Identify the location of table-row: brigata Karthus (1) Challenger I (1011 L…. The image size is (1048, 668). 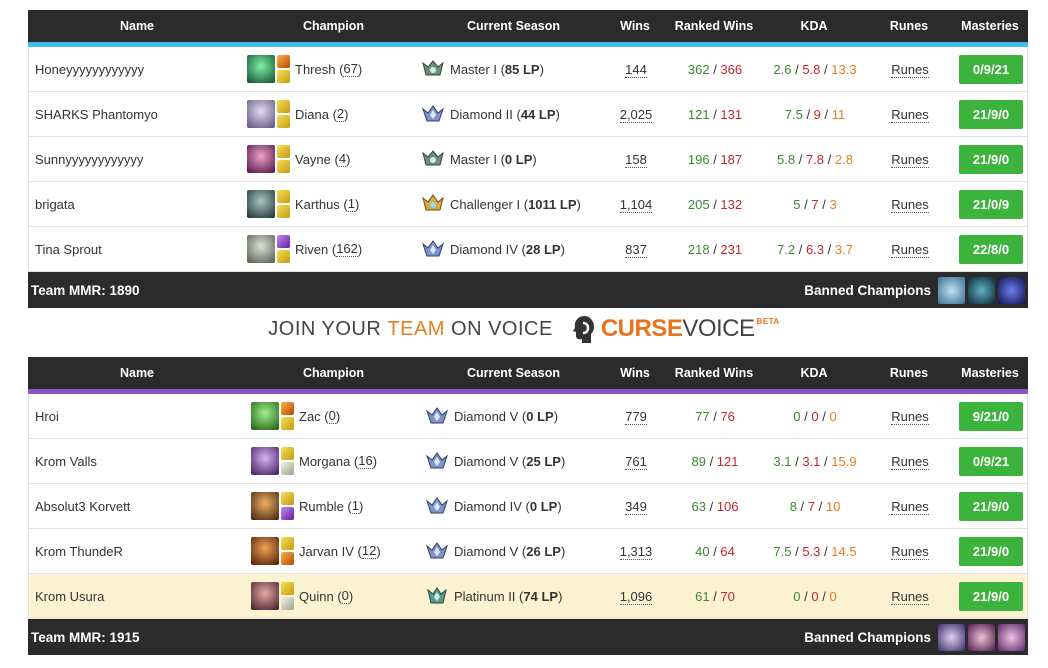
(528, 204).